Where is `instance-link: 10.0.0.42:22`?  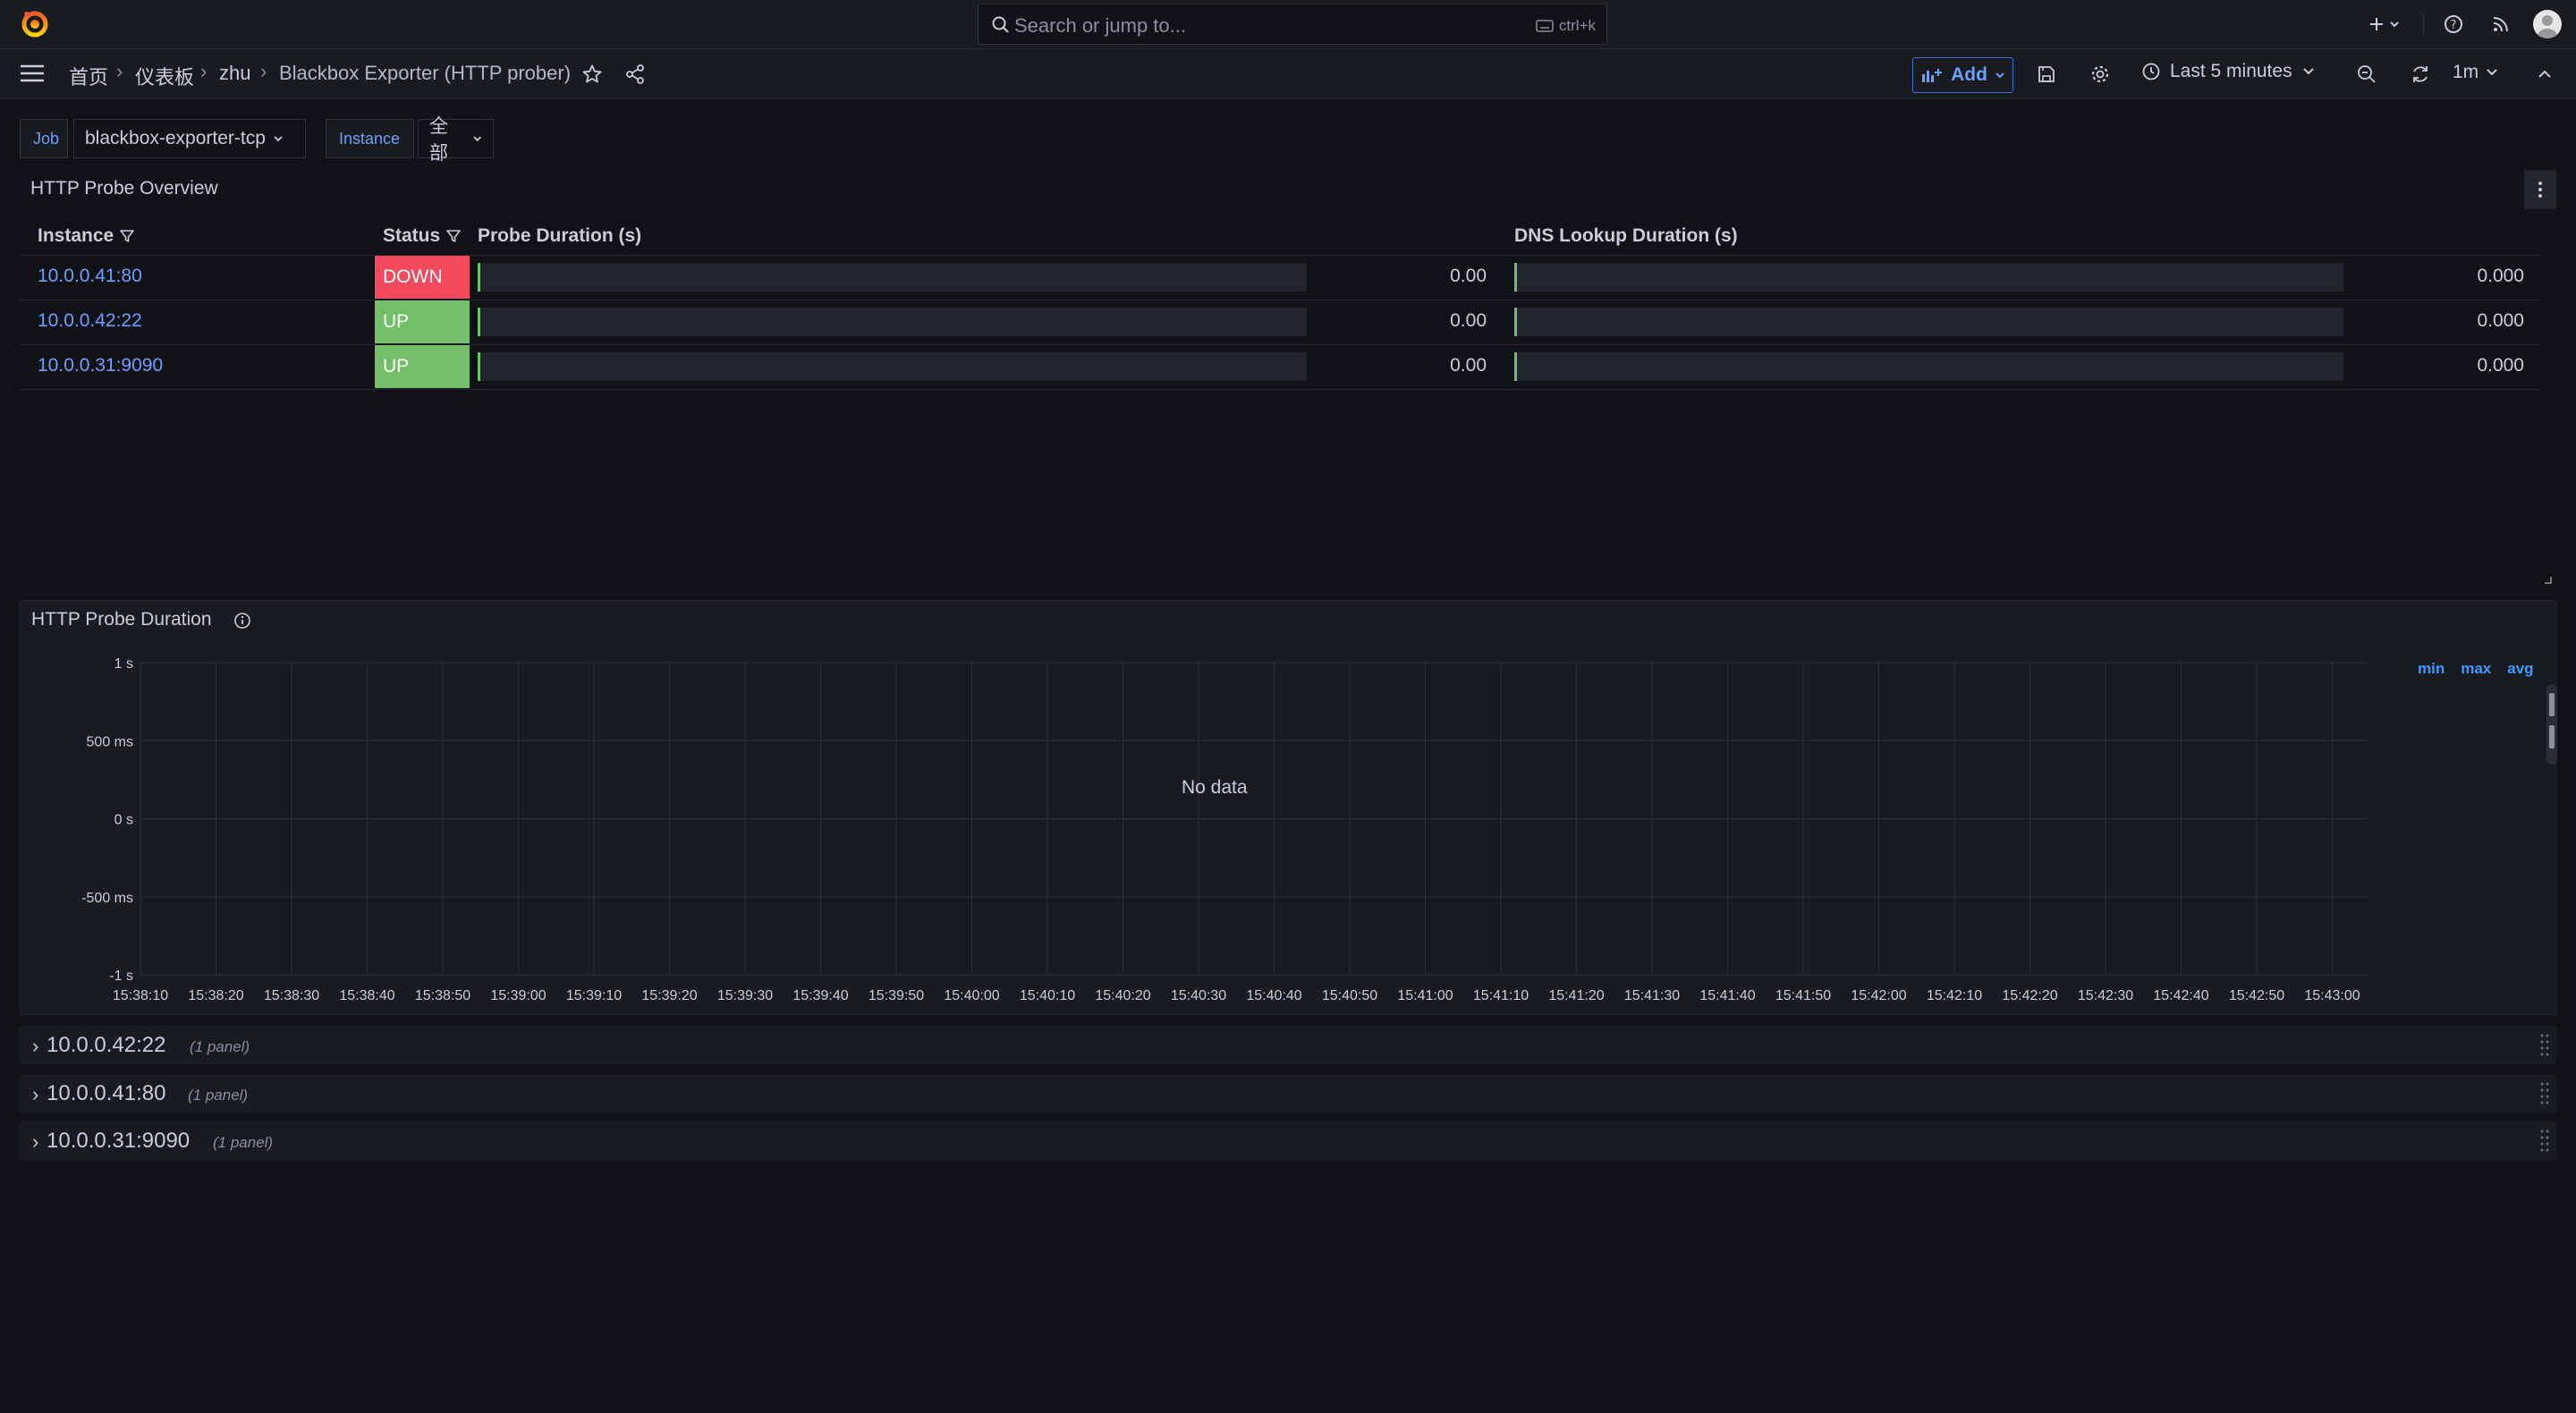 instance-link: 10.0.0.42:22 is located at coordinates (90, 321).